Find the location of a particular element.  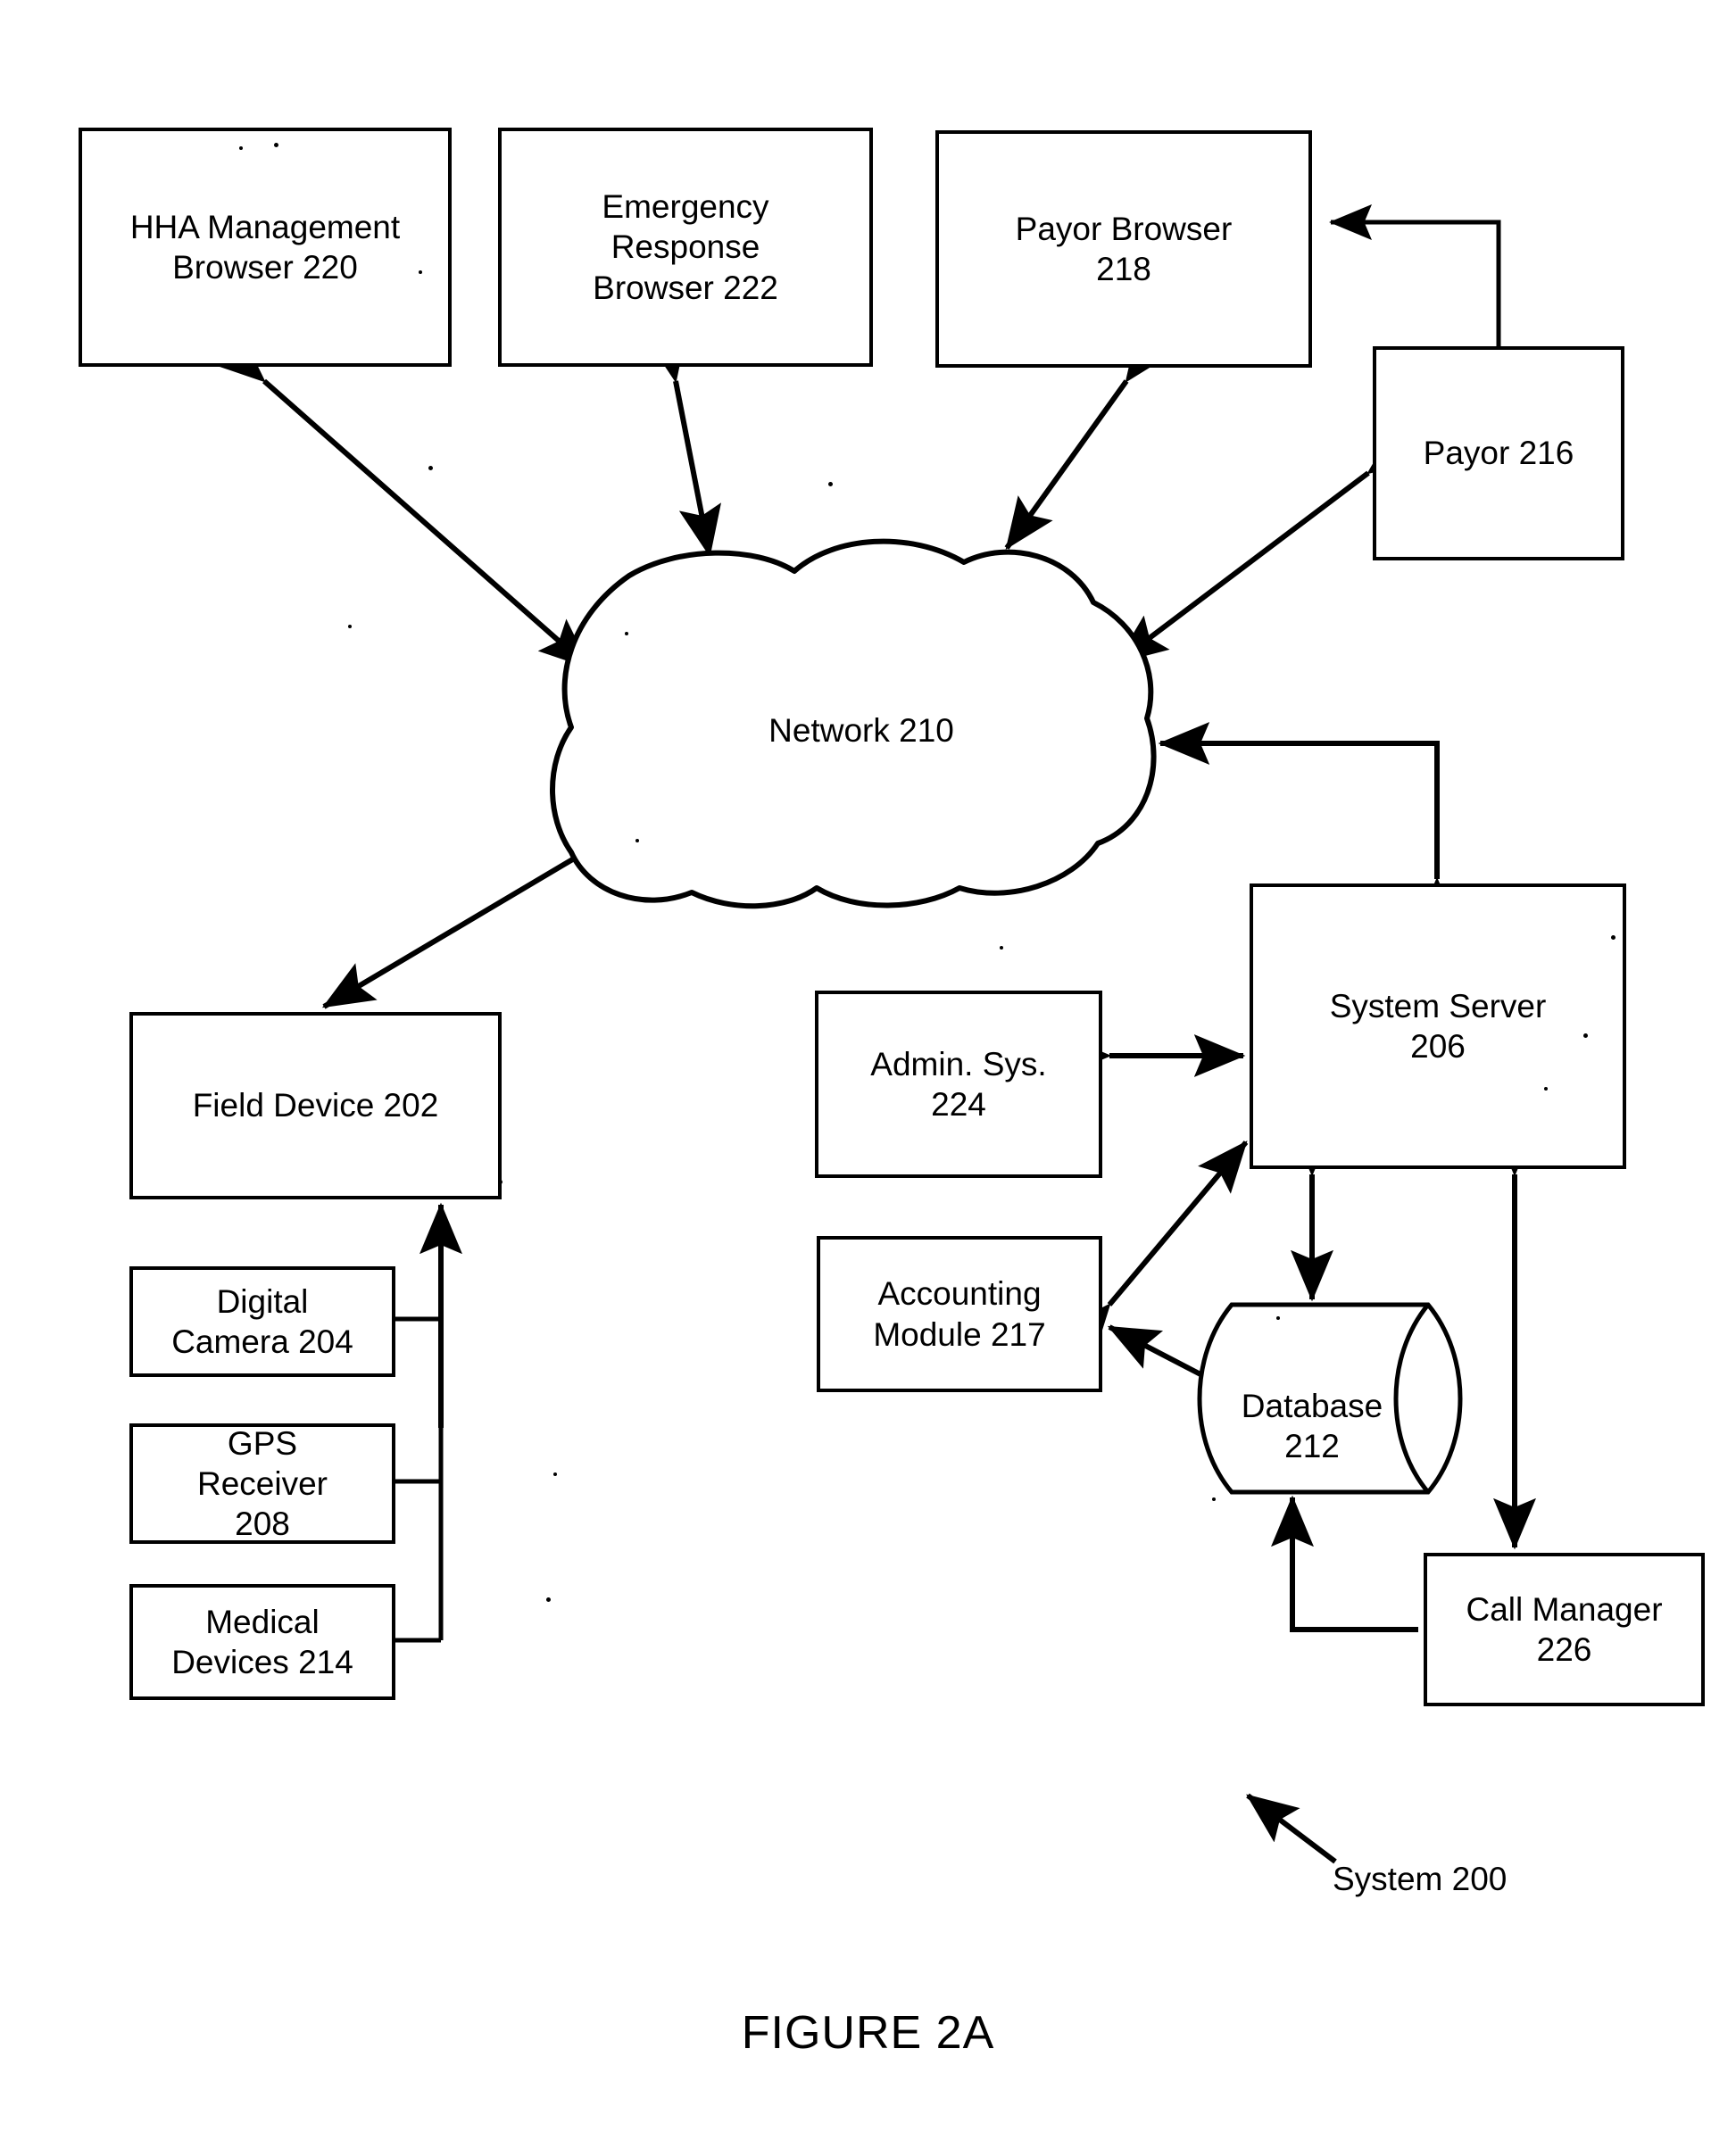

node-label-system-server: System Server 206 is located at coordinates (1438, 1026).